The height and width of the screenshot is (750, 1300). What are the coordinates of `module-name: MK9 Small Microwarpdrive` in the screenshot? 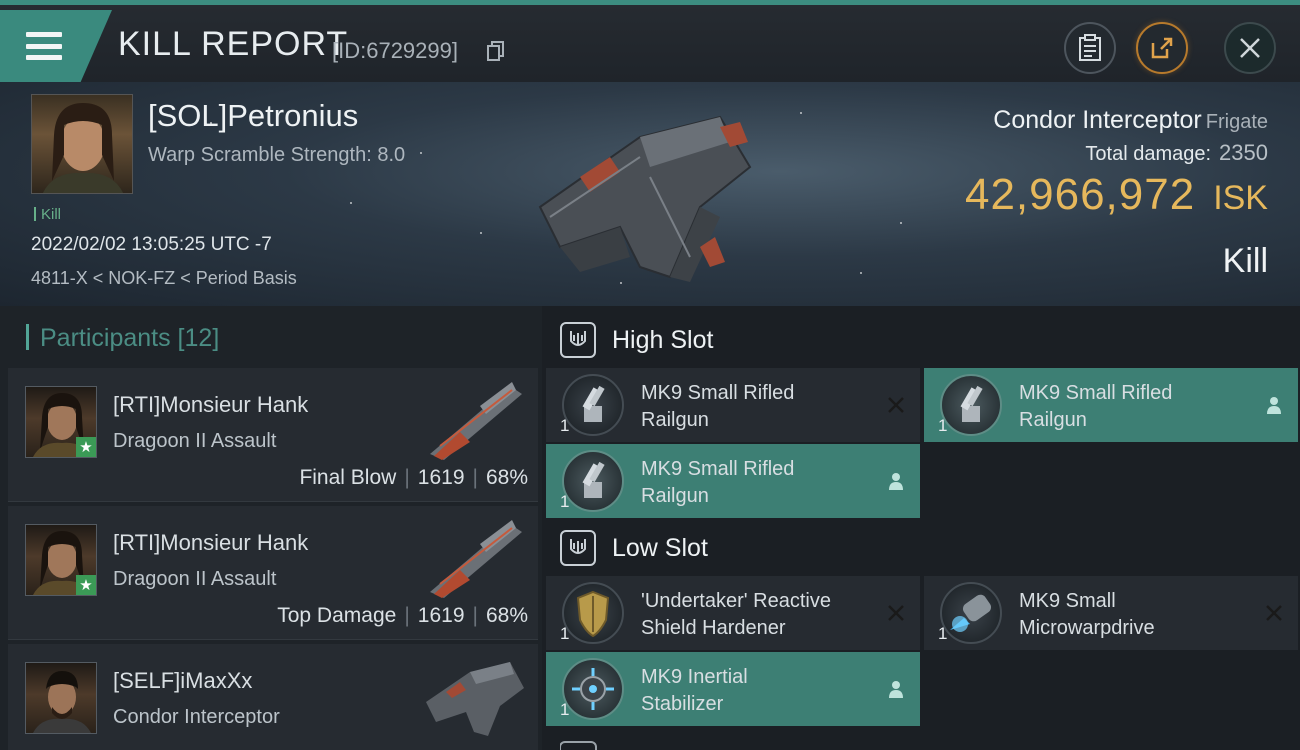 It's located at (1087, 614).